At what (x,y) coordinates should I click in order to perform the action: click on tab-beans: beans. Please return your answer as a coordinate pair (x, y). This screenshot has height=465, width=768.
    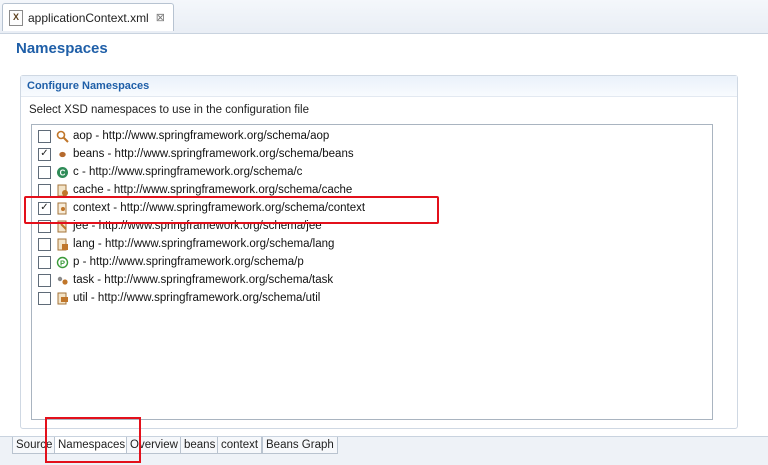
    Looking at the image, I should click on (200, 445).